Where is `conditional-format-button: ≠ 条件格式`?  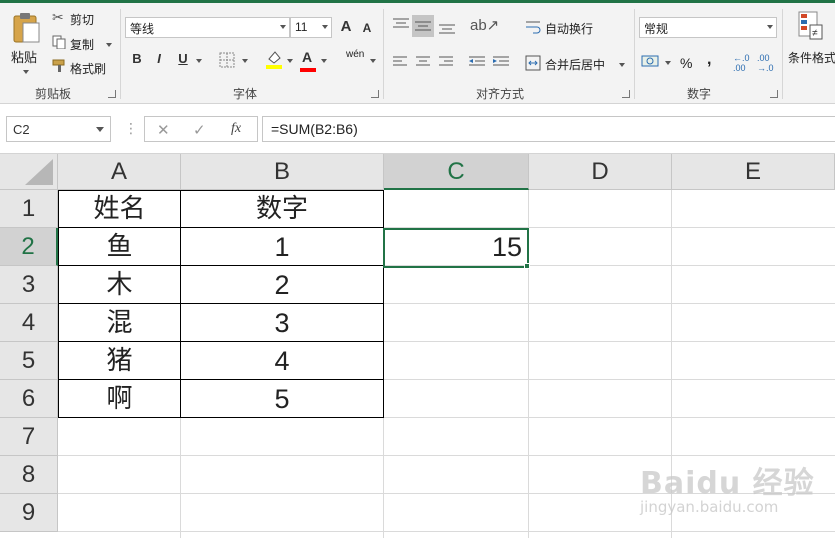 conditional-format-button: ≠ 条件格式 is located at coordinates (811, 39).